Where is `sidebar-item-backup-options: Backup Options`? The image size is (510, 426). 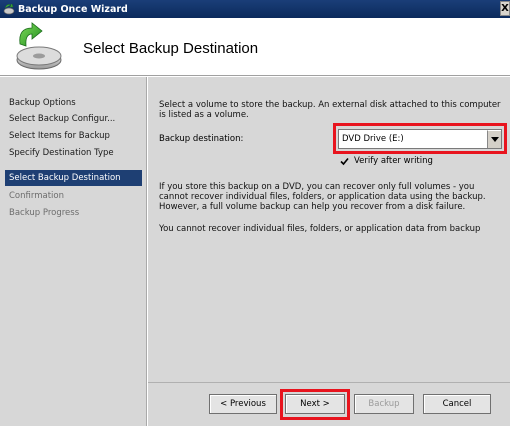 sidebar-item-backup-options: Backup Options is located at coordinates (73, 103).